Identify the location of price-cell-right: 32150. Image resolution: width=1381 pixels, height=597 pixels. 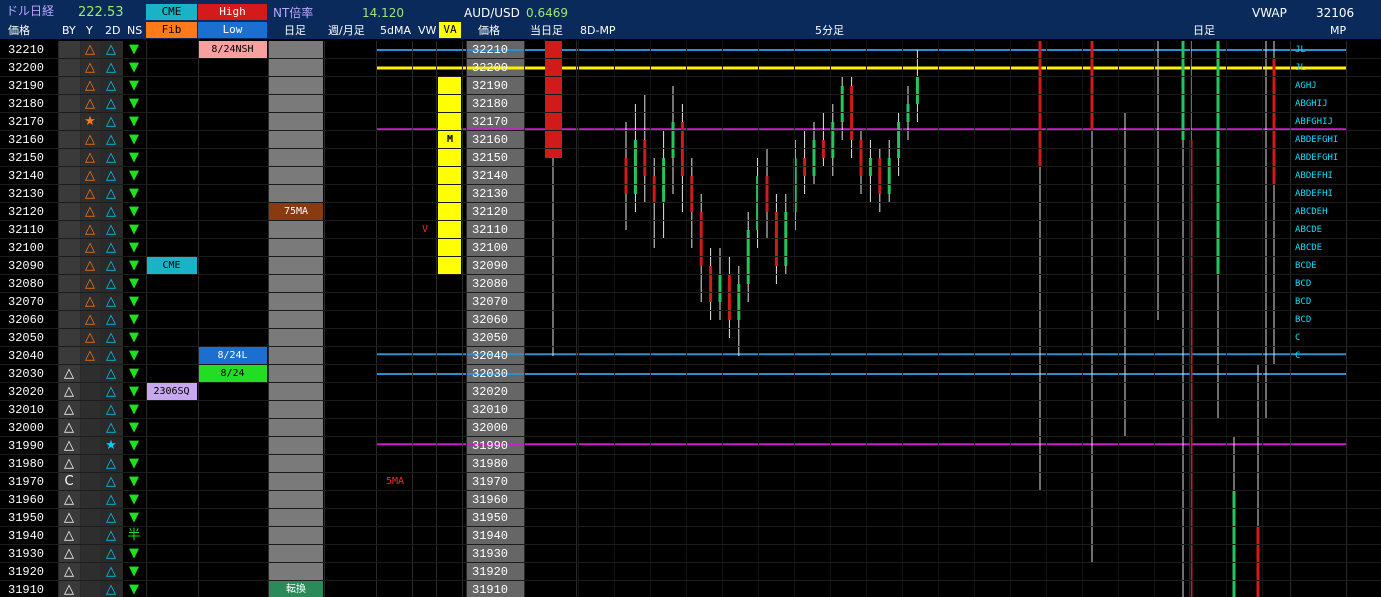
(490, 158).